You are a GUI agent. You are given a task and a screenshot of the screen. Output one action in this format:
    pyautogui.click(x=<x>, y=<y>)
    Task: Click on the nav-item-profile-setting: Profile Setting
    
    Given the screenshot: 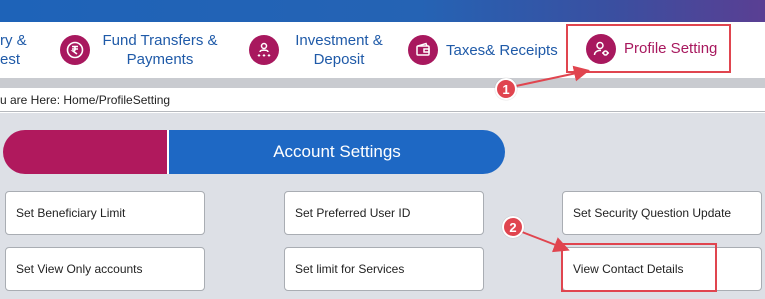 What is the action you would take?
    pyautogui.click(x=648, y=48)
    